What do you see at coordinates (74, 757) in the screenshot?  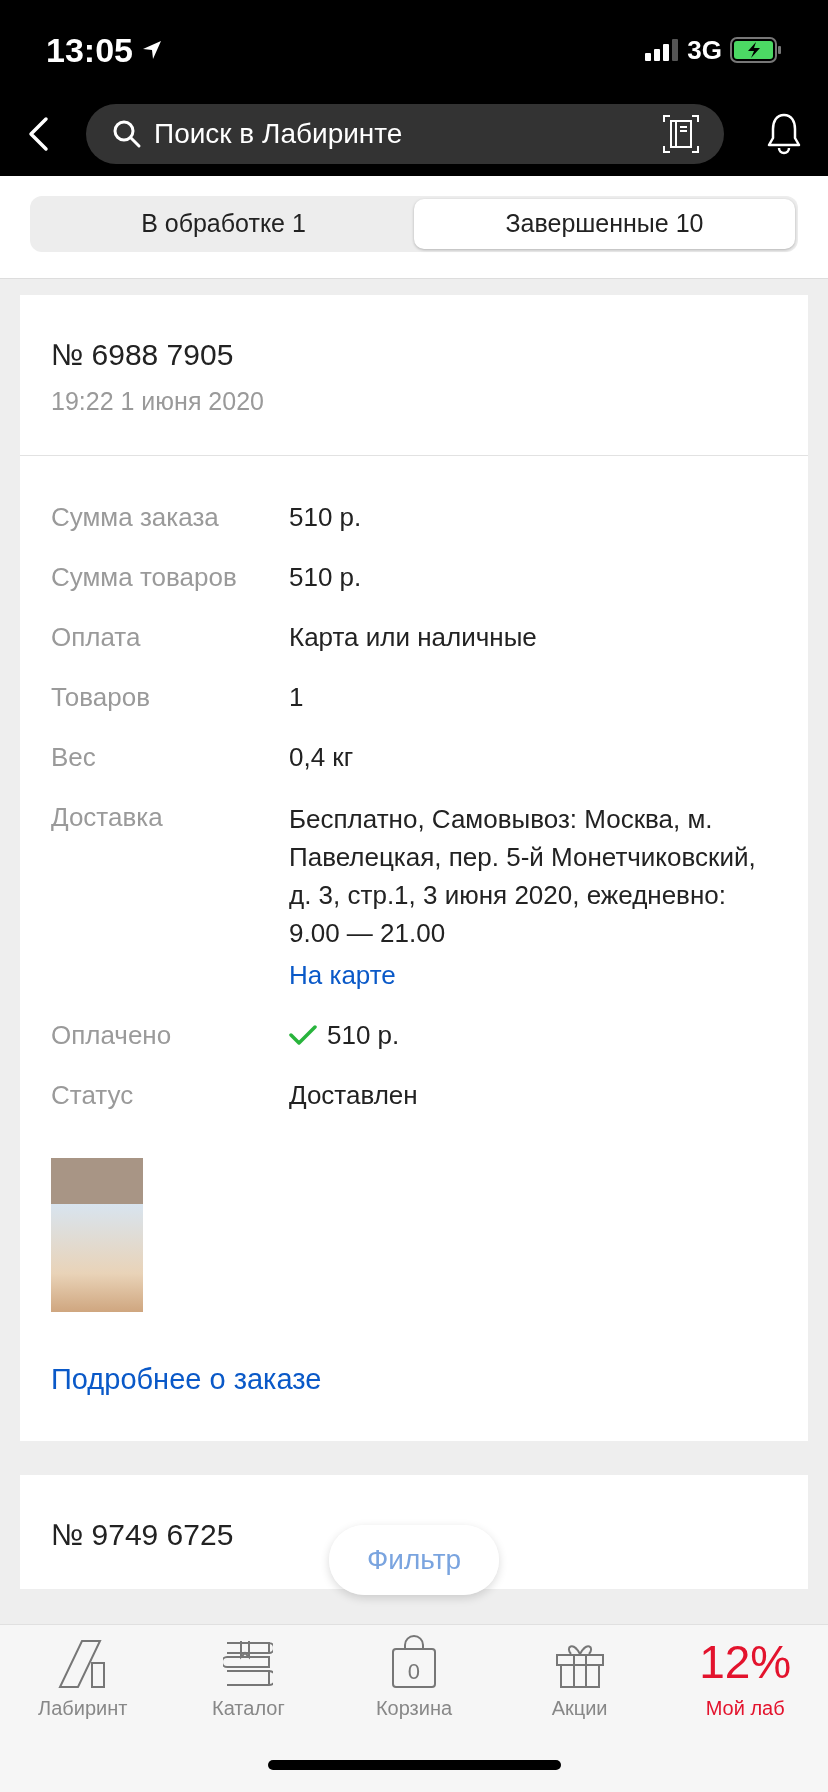 I see `detail-label: Вес` at bounding box center [74, 757].